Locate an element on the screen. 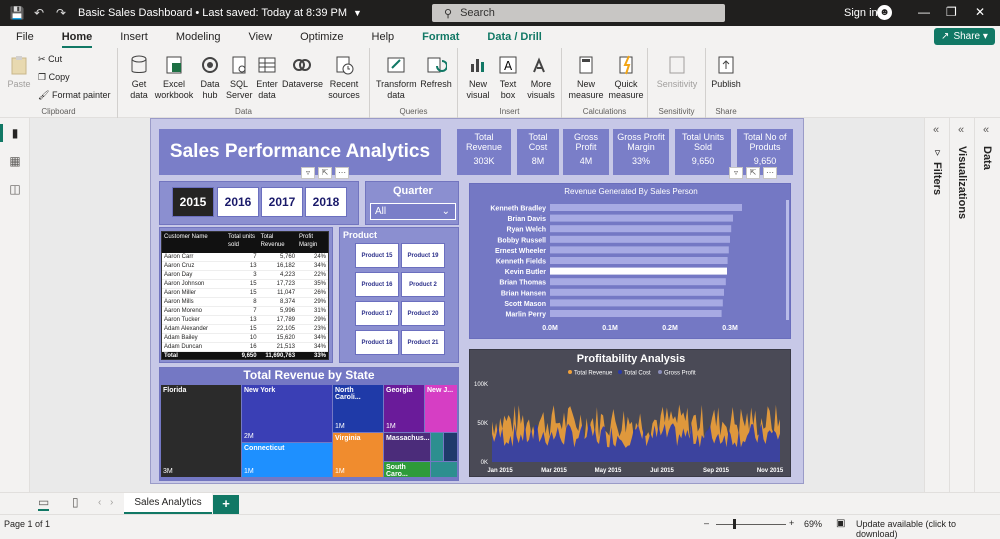 This screenshot has width=1000, height=539. col-customer-name: Customer Name is located at coordinates (194, 242).